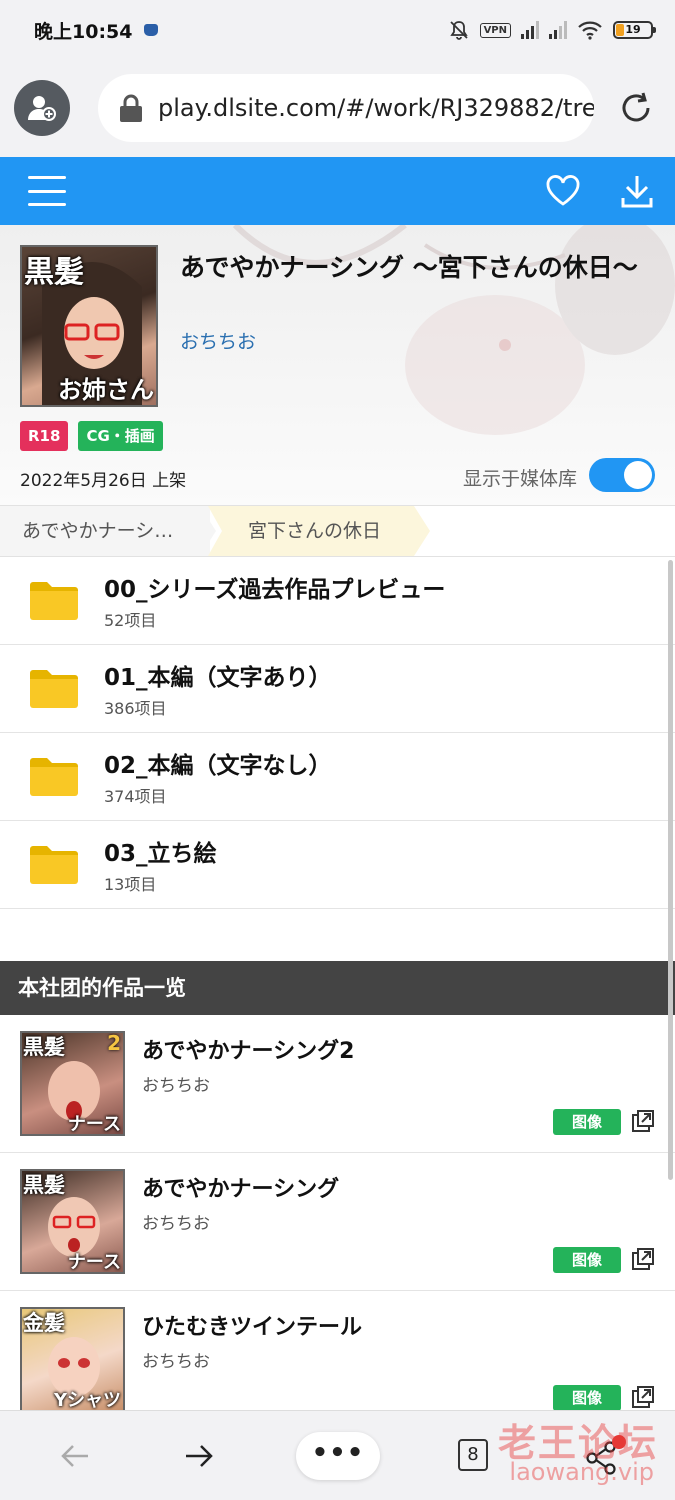 The width and height of the screenshot is (675, 1500). I want to click on status-icons: VPN 19, so click(552, 30).